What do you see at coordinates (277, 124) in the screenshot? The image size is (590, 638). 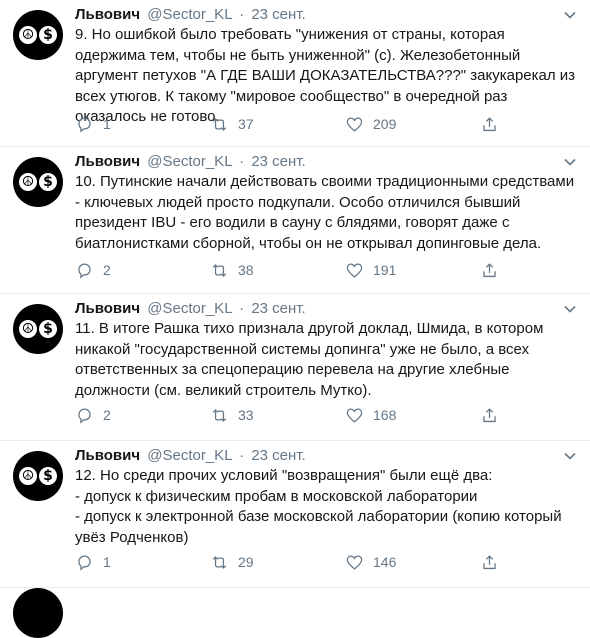 I see `retweet-button: 37` at bounding box center [277, 124].